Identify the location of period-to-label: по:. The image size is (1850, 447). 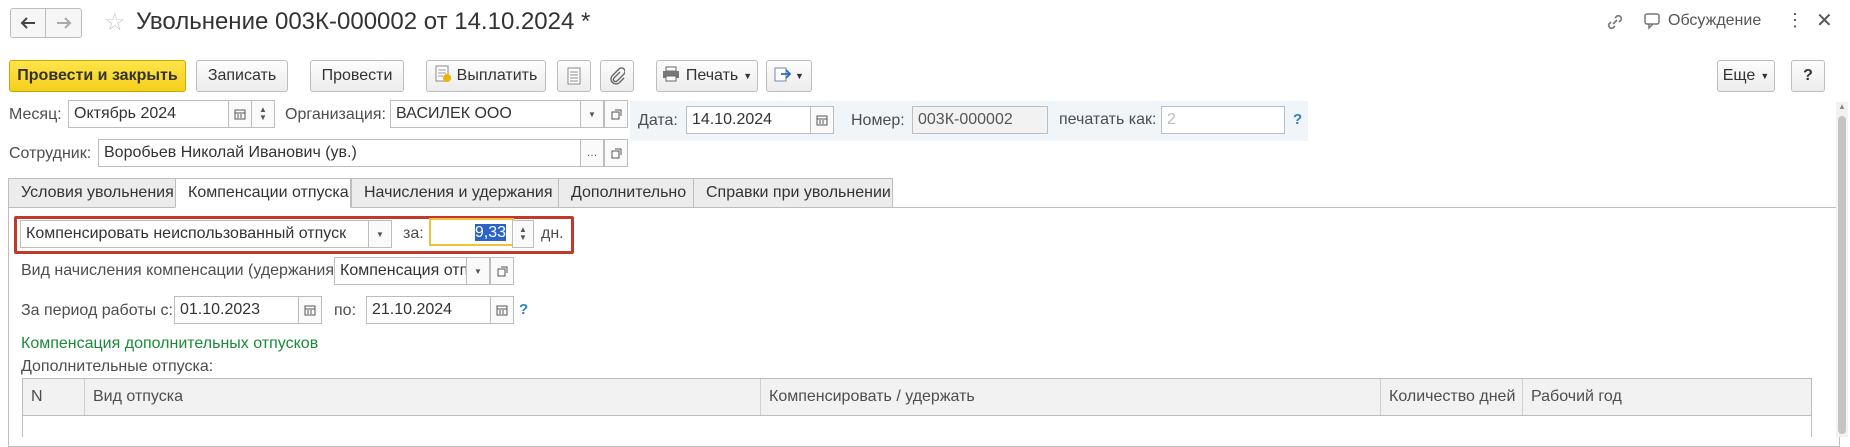
(345, 310).